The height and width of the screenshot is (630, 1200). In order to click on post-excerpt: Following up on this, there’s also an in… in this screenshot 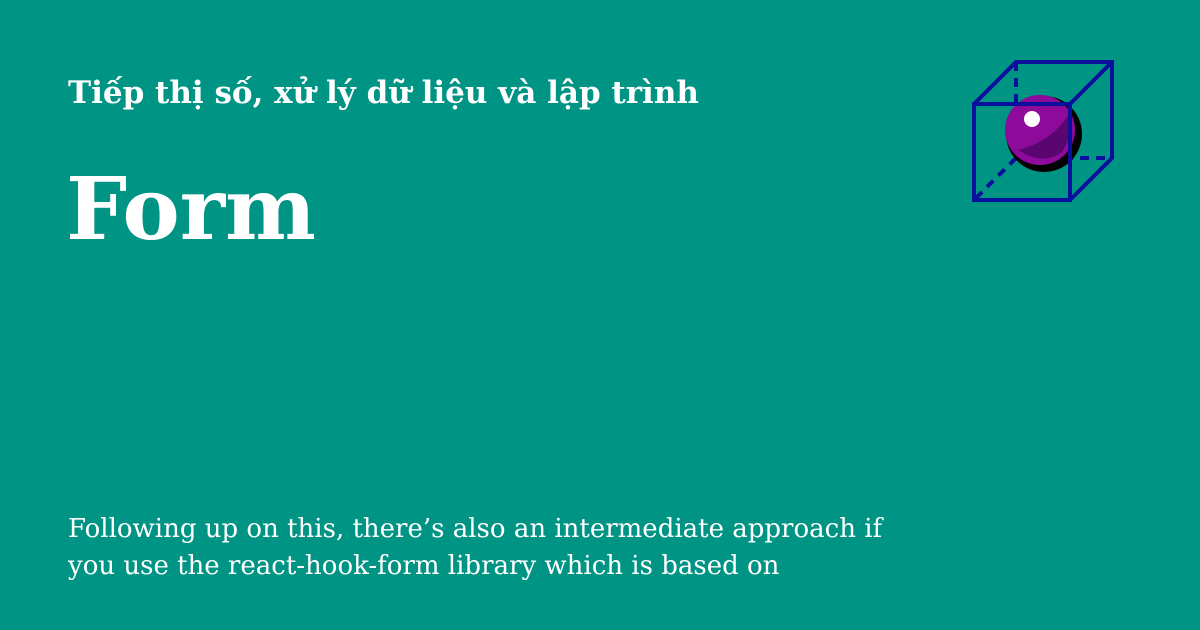, I will do `click(475, 547)`.